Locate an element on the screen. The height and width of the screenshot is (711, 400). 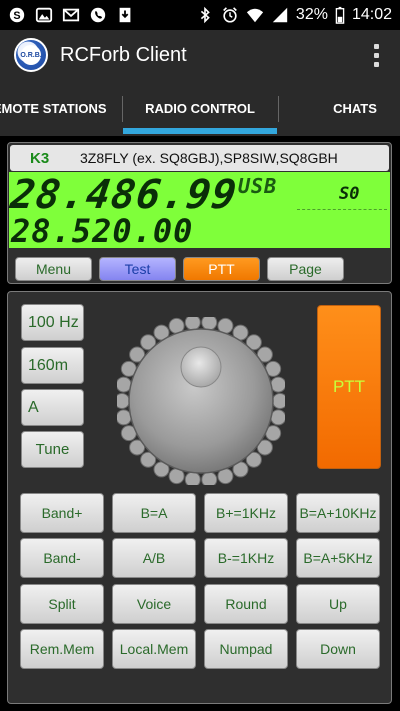
b-equals-a-plus-10khz-button: B=A+10KHz is located at coordinates (338, 513).